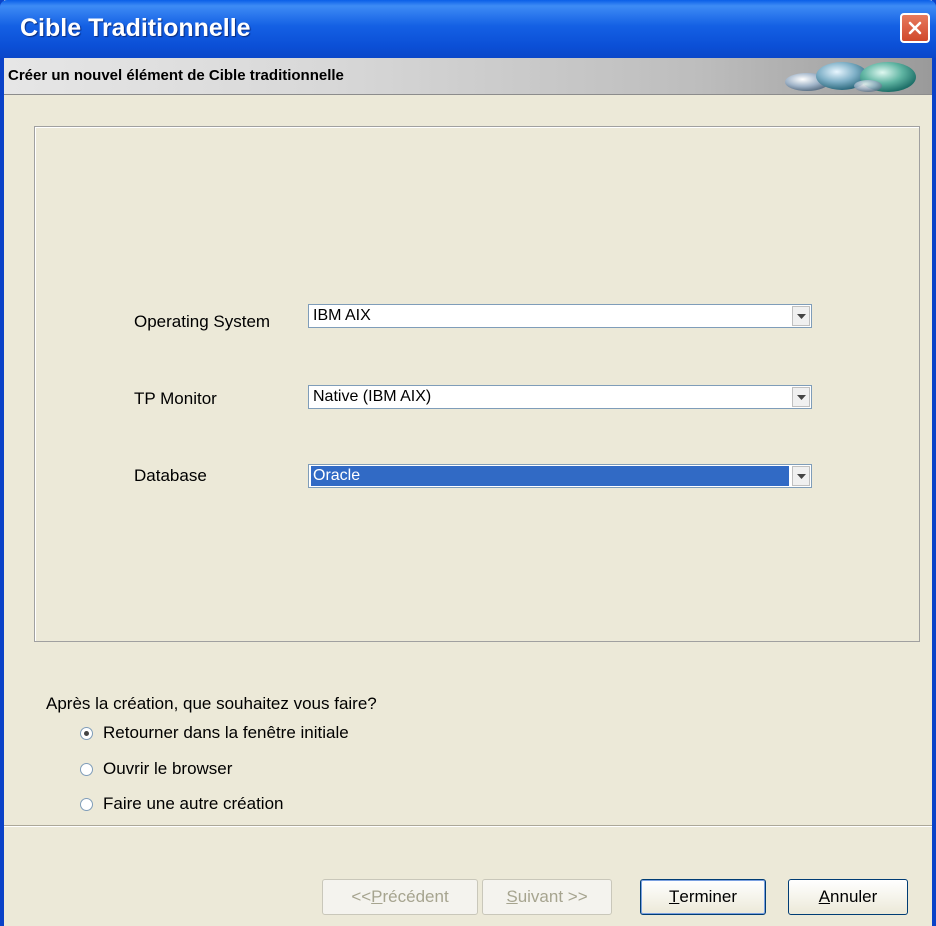 The image size is (936, 926). I want to click on decorative-spheres-icon, so click(850, 77).